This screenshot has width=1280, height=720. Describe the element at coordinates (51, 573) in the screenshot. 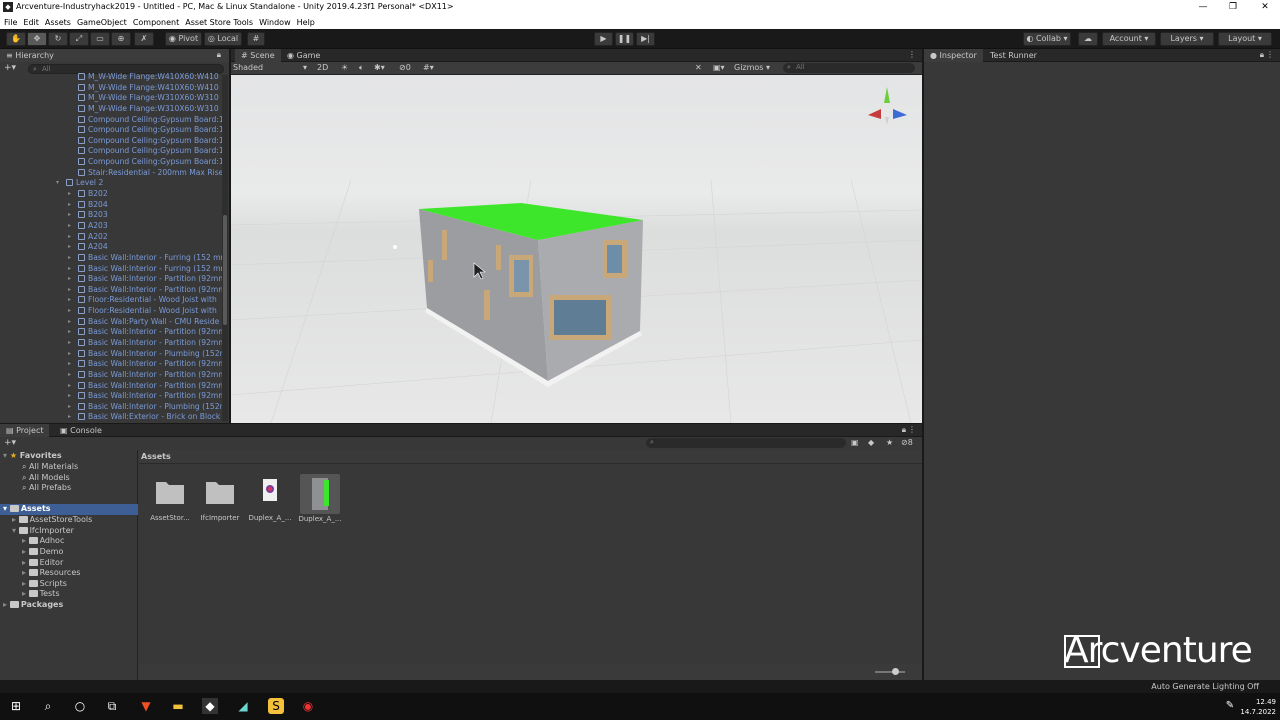

I see `project-tree-item: ▸ Resources` at that location.